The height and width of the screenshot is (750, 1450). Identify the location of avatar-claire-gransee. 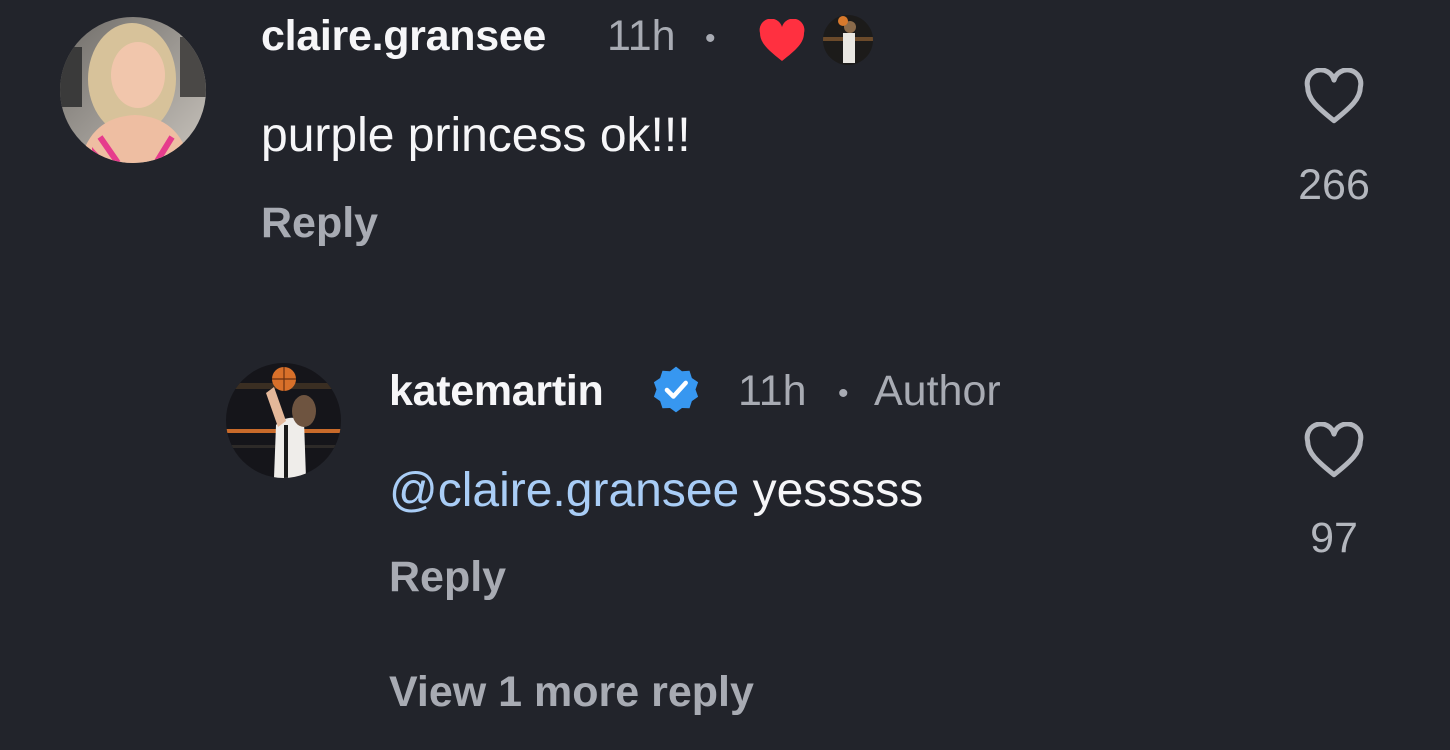
(133, 90).